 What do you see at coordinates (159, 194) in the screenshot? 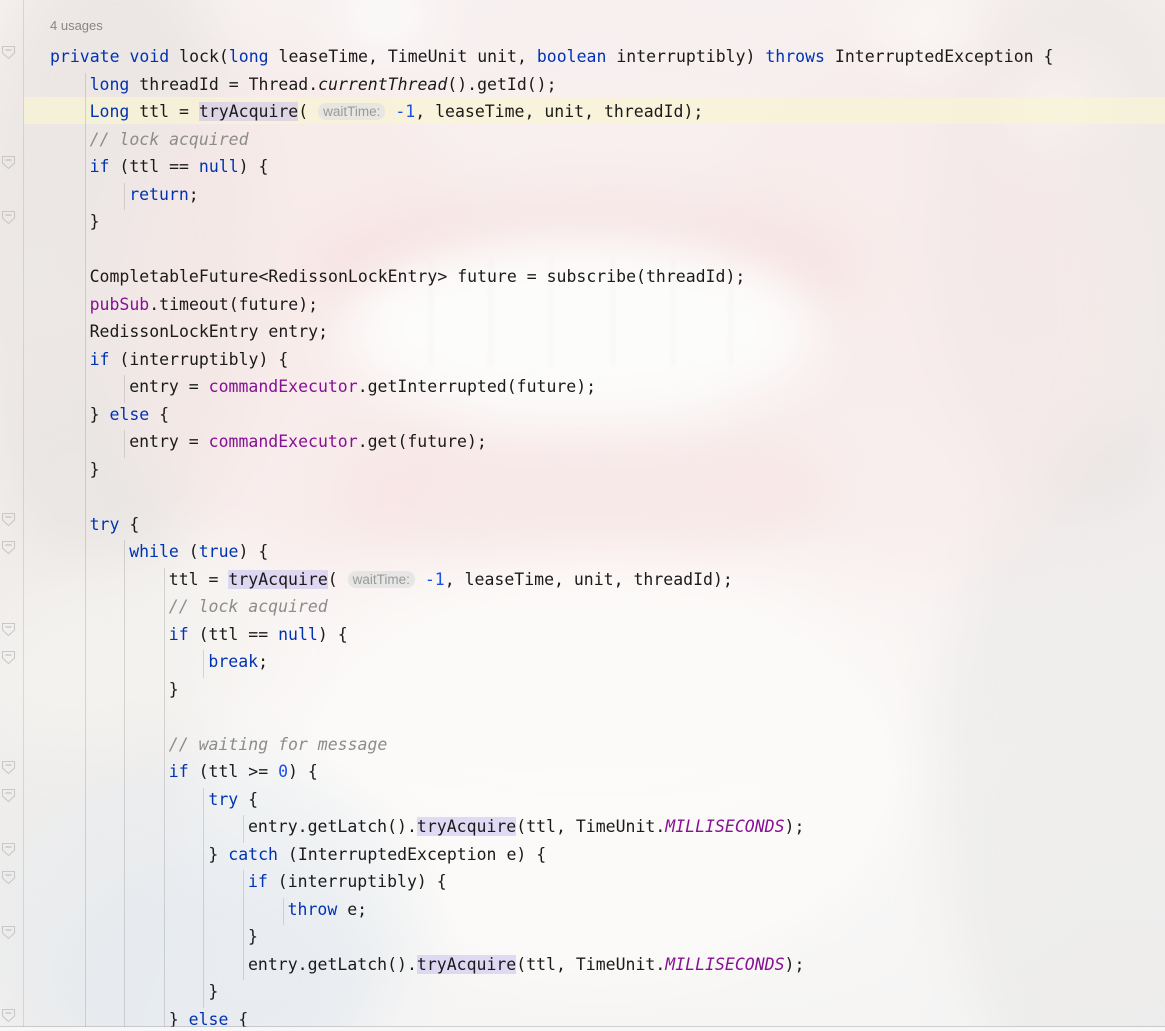
I see `code-keyword: return` at bounding box center [159, 194].